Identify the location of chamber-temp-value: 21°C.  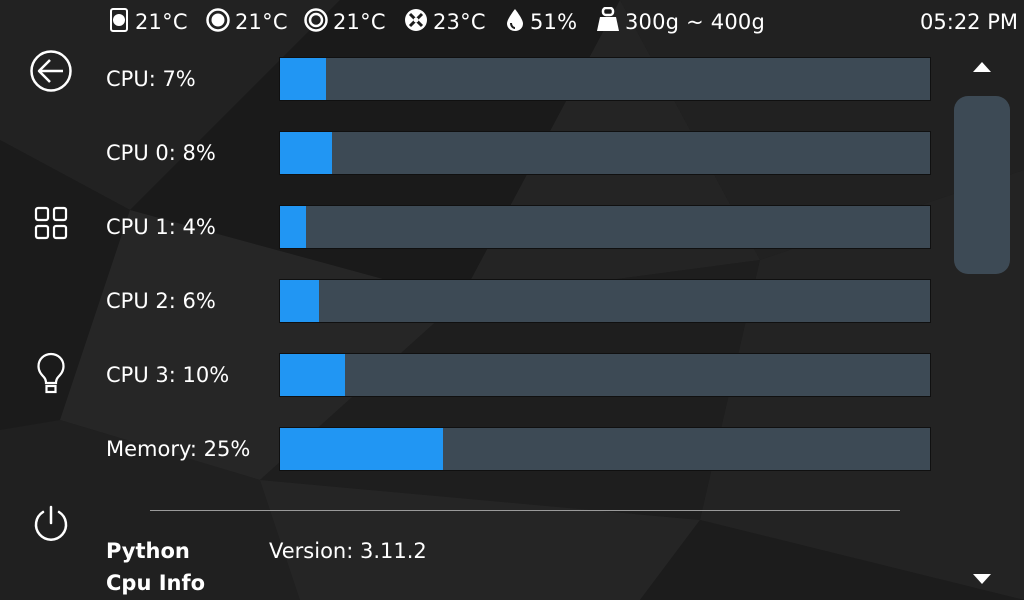
(359, 22).